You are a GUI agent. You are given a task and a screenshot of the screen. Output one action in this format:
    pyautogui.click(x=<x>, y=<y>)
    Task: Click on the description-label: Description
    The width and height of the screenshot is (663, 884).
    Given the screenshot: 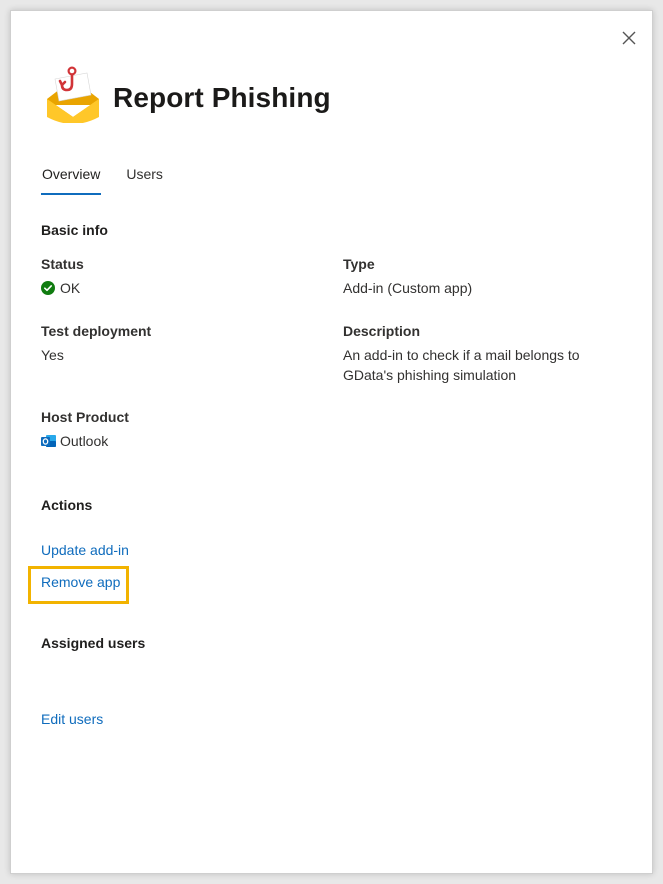 What is the action you would take?
    pyautogui.click(x=382, y=331)
    